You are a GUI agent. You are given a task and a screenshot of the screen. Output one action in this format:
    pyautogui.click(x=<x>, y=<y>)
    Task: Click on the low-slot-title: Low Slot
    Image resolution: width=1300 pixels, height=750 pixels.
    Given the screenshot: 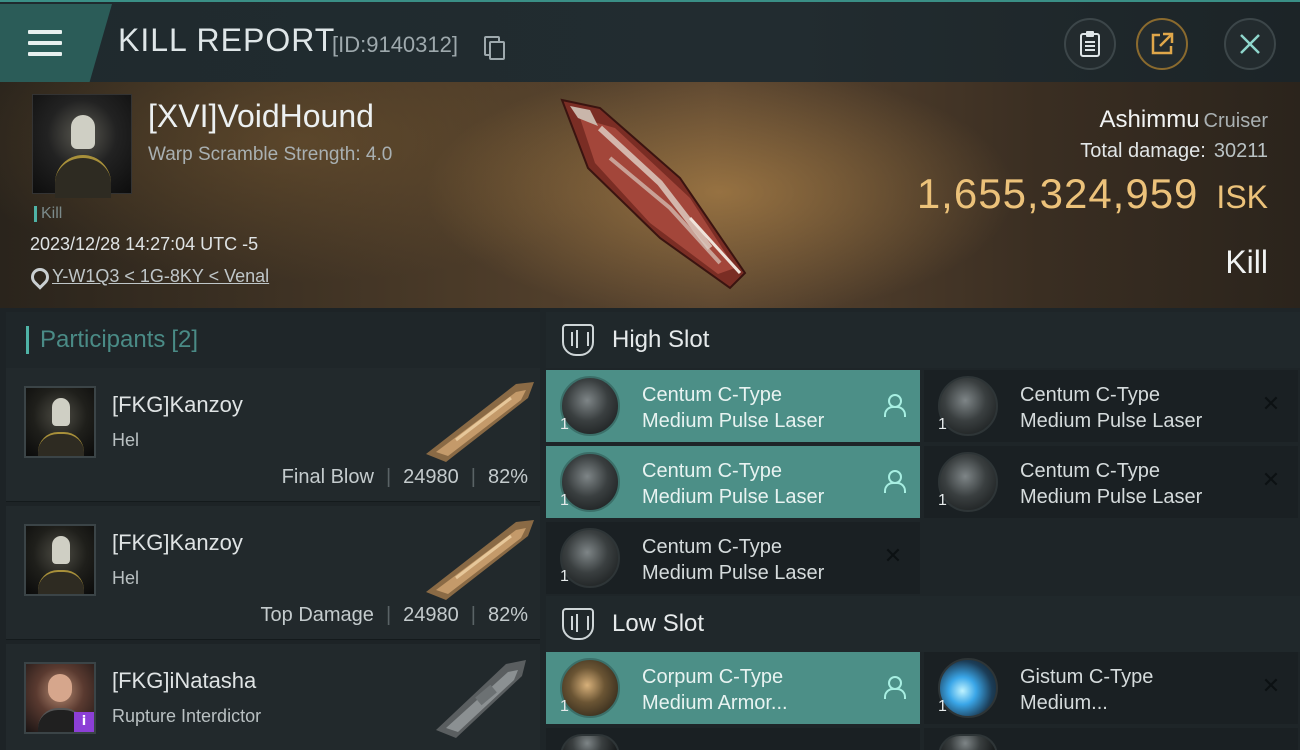 What is the action you would take?
    pyautogui.click(x=658, y=623)
    